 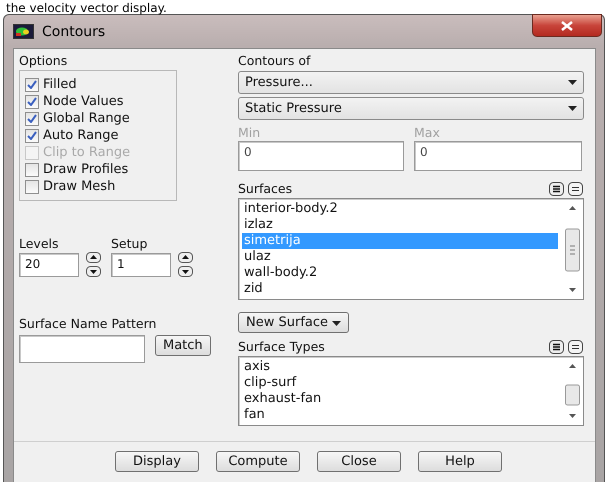 I want to click on checkbox-label: Global Range, so click(x=86, y=118).